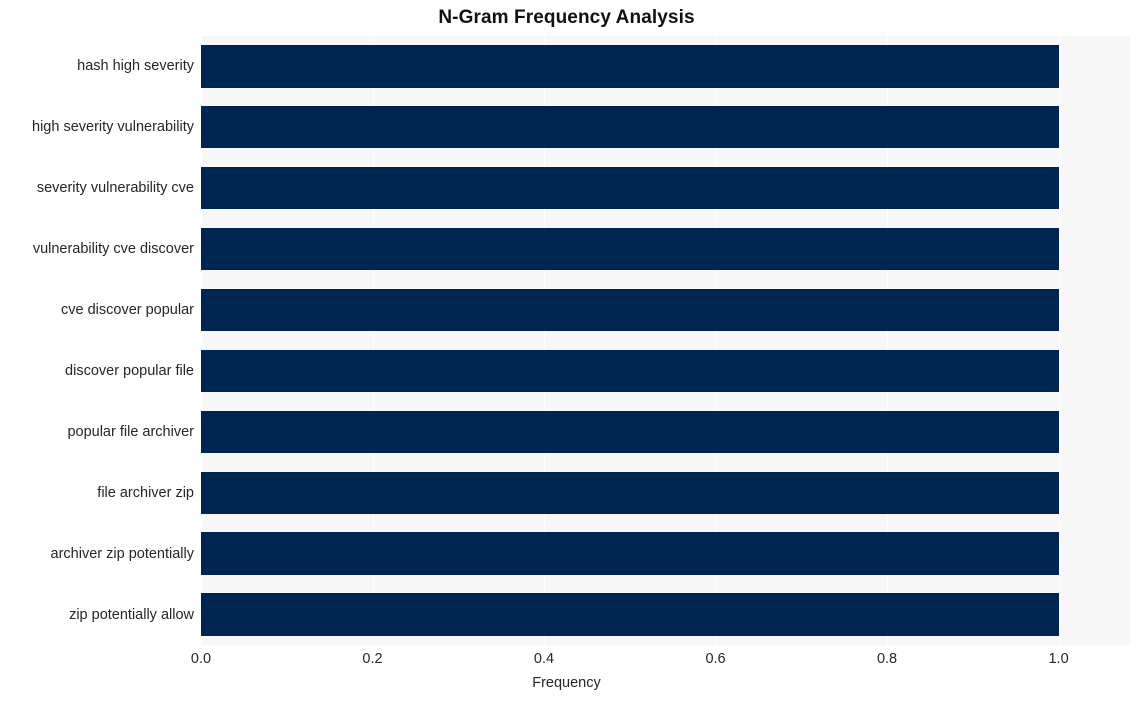 The width and height of the screenshot is (1141, 701). What do you see at coordinates (544, 659) in the screenshot?
I see `x-tick-0.4: 0.4` at bounding box center [544, 659].